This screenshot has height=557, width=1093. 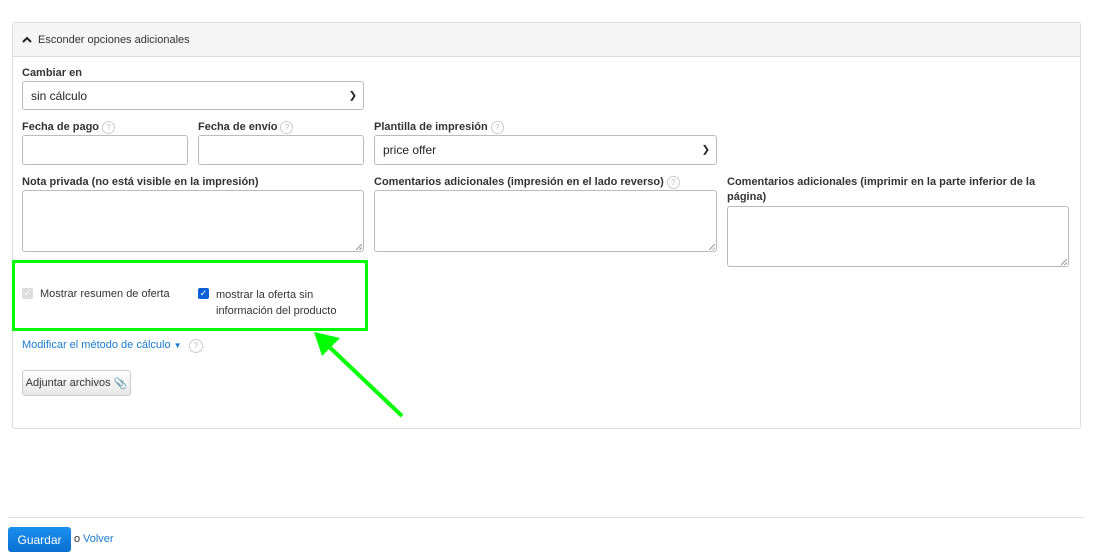 What do you see at coordinates (193, 95) in the screenshot?
I see `cambiar-en-select: sin cálculo ❯` at bounding box center [193, 95].